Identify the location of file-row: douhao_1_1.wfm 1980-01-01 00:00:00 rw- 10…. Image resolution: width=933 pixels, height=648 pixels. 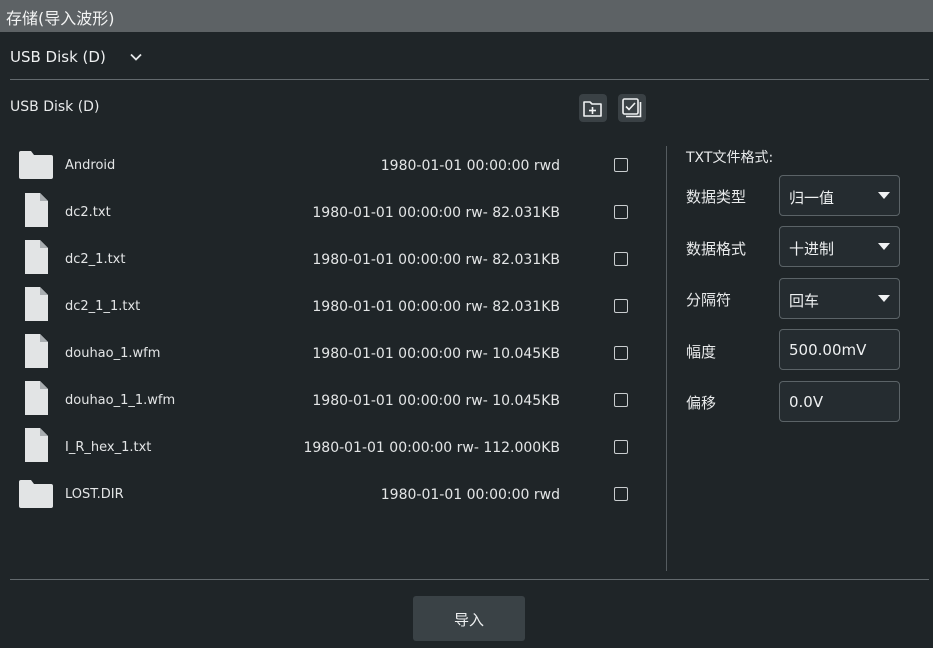
(334, 400).